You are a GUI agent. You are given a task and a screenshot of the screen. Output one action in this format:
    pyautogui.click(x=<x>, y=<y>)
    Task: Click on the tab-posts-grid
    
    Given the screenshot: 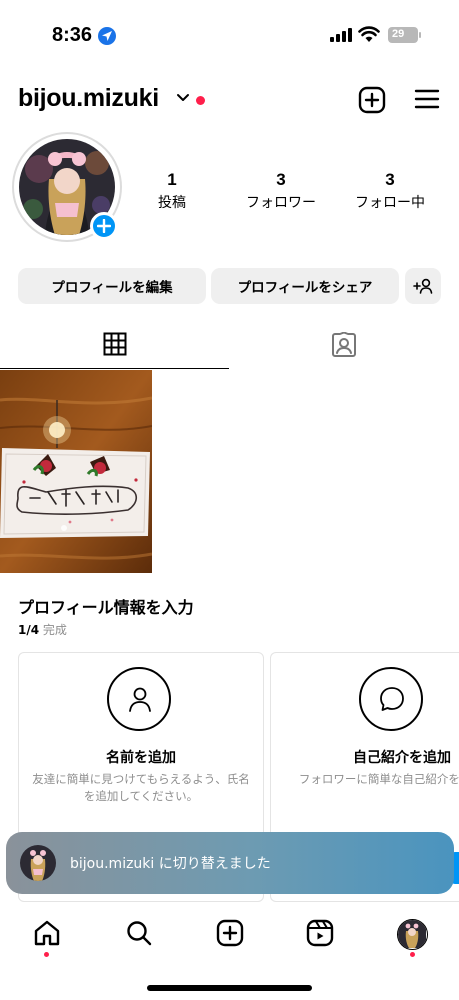 What is the action you would take?
    pyautogui.click(x=114, y=345)
    